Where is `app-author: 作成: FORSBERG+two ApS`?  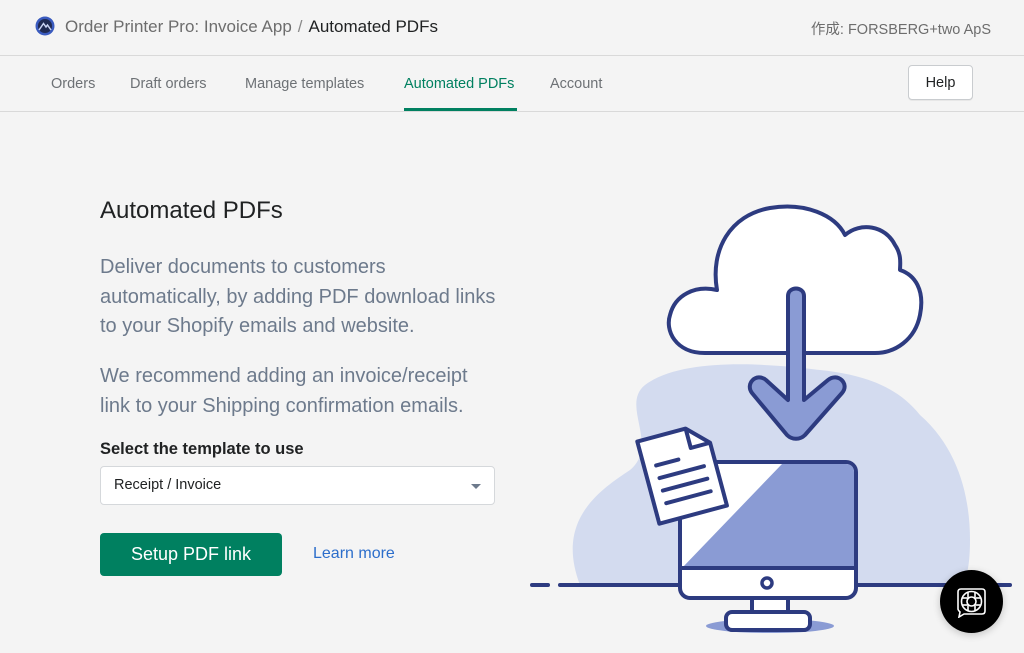
app-author: 作成: FORSBERG+two ApS is located at coordinates (900, 30).